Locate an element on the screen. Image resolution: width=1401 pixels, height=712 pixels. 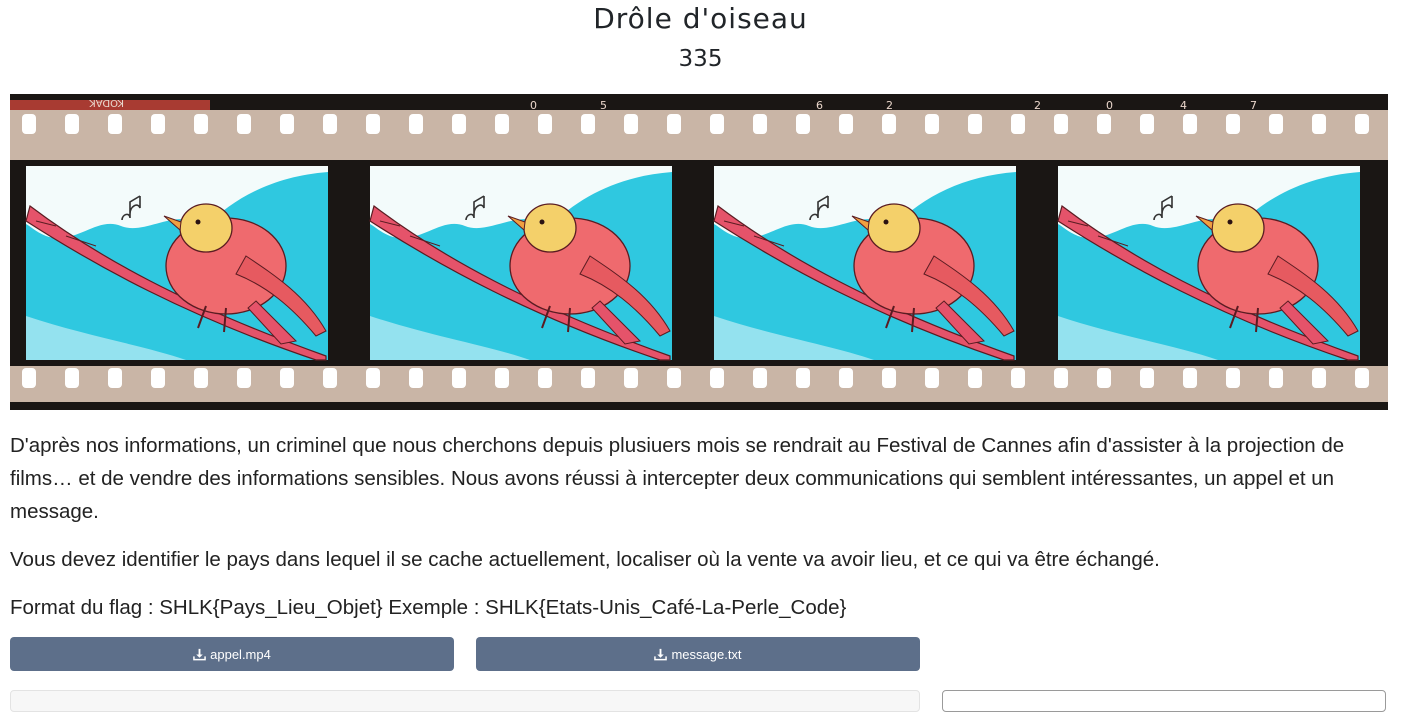
svg-text: 4 is located at coordinates (1183, 105).